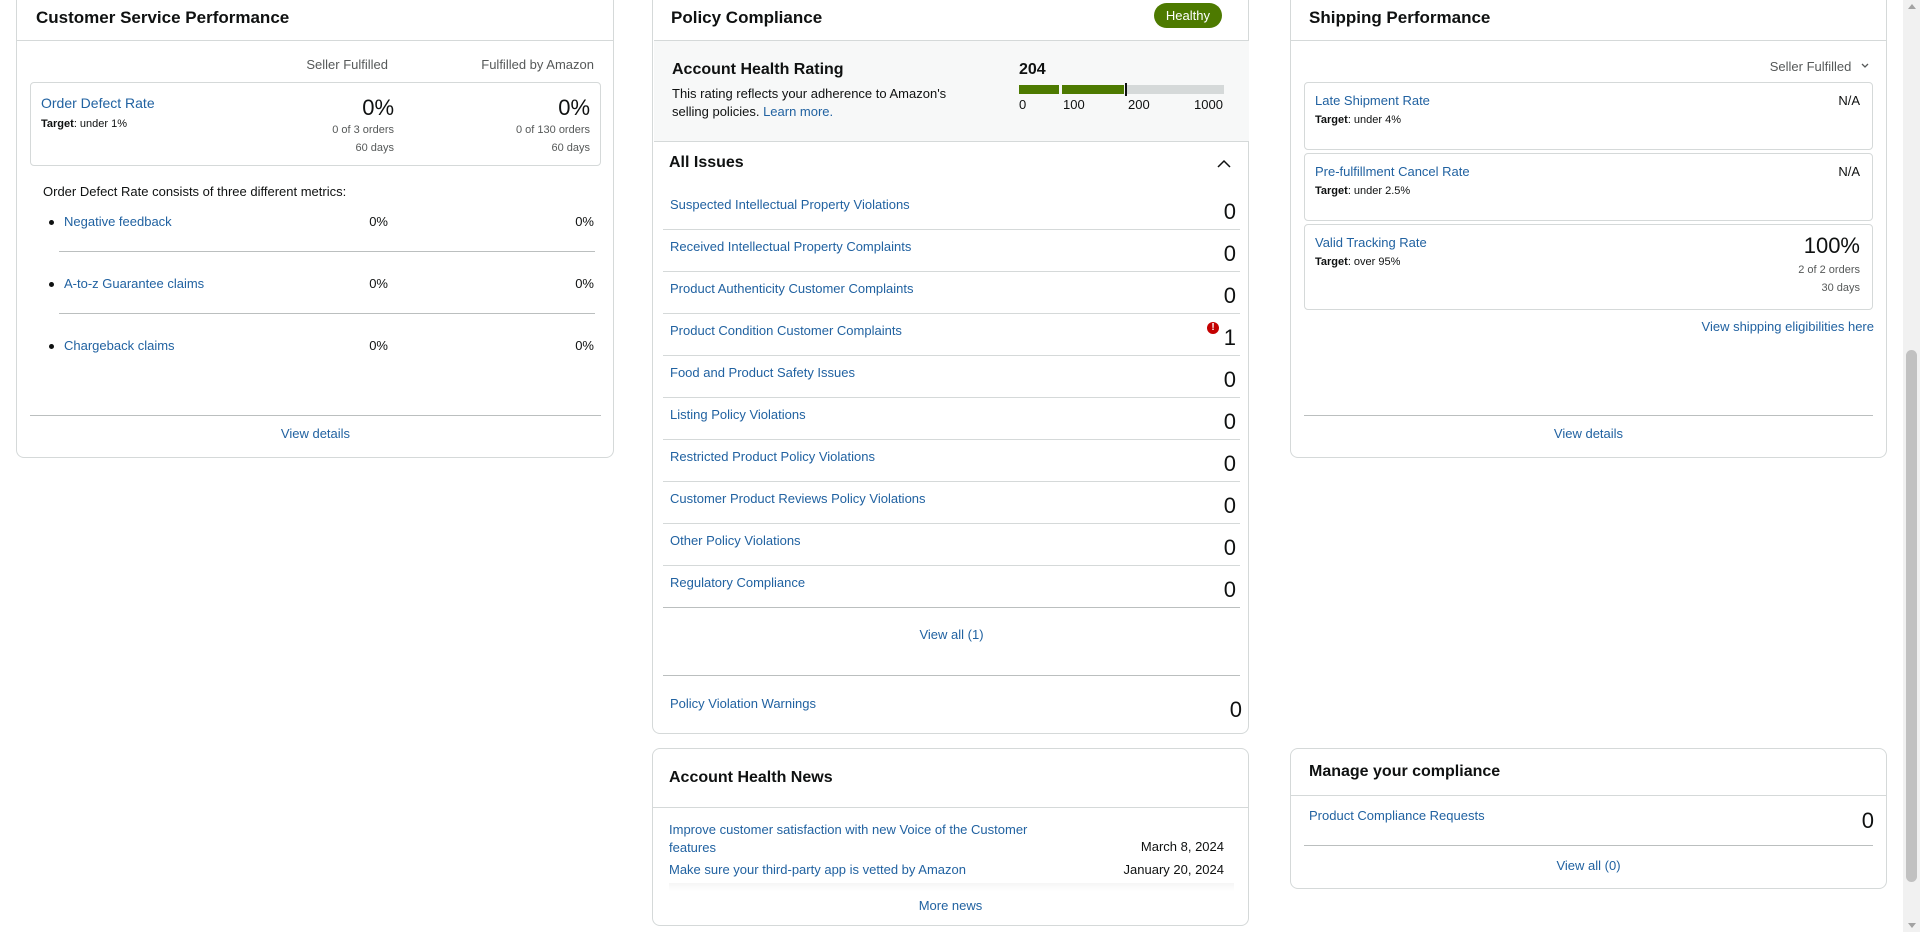 Image resolution: width=1920 pixels, height=932 pixels. I want to click on negative-feedback-seller: 0%, so click(378, 221).